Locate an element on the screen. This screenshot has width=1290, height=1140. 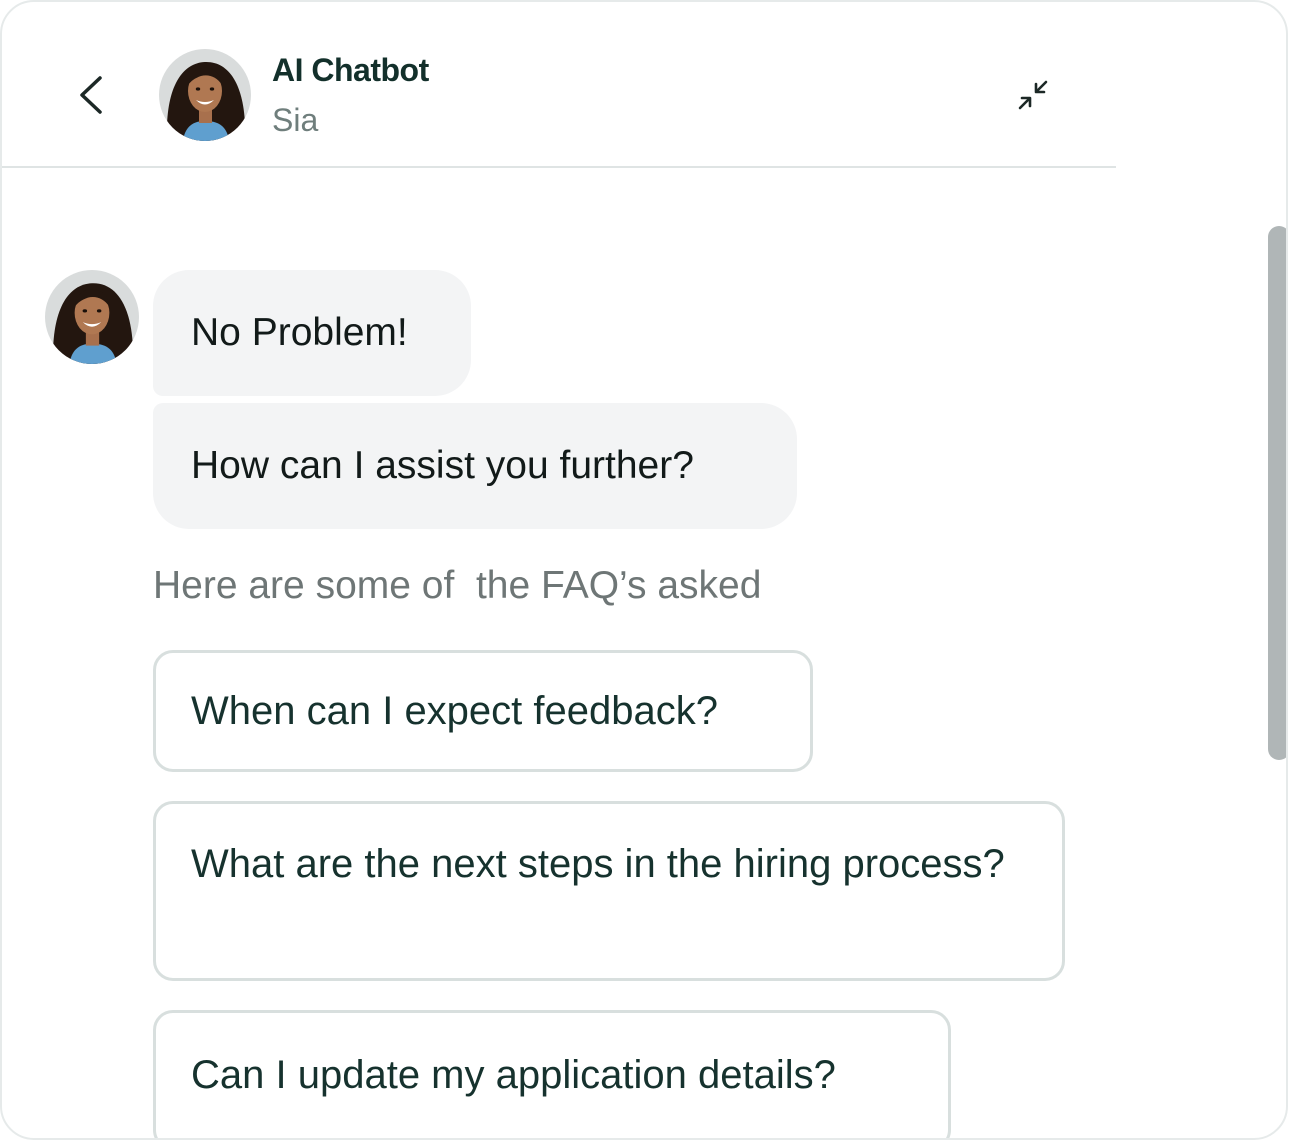
chat-title: AI Chatbot is located at coordinates (350, 70).